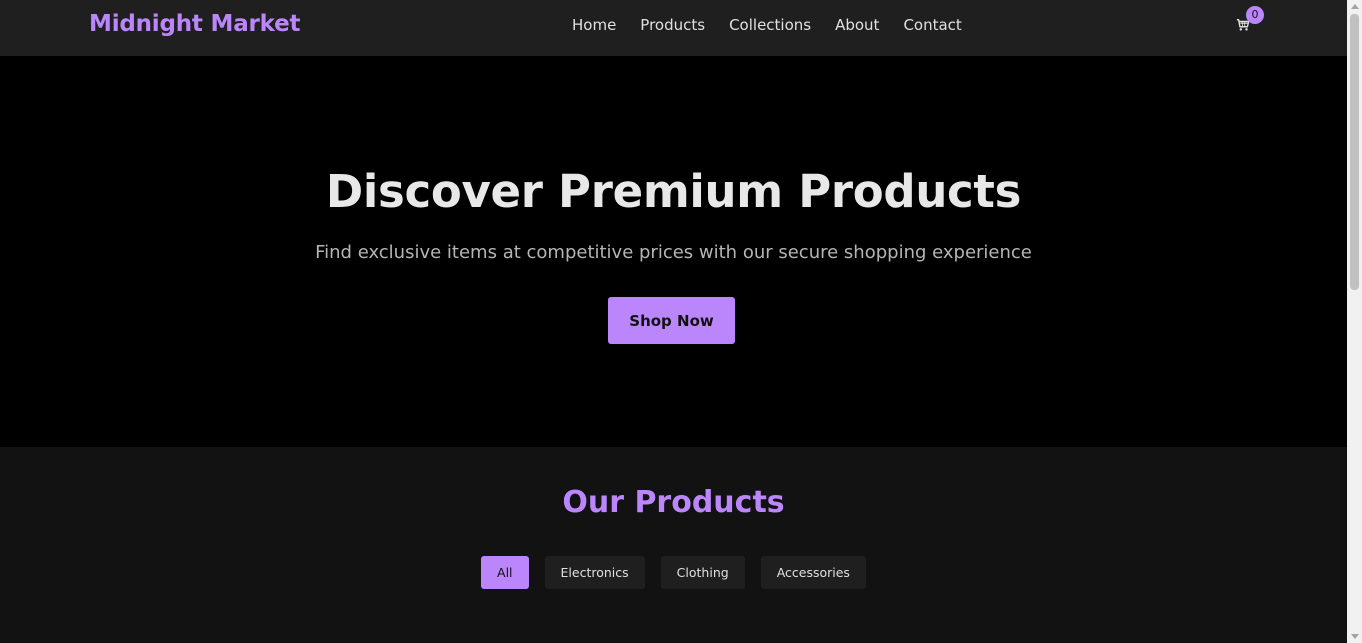 This screenshot has width=1362, height=643. I want to click on main-nav: Home Products Collections About Contact, so click(767, 25).